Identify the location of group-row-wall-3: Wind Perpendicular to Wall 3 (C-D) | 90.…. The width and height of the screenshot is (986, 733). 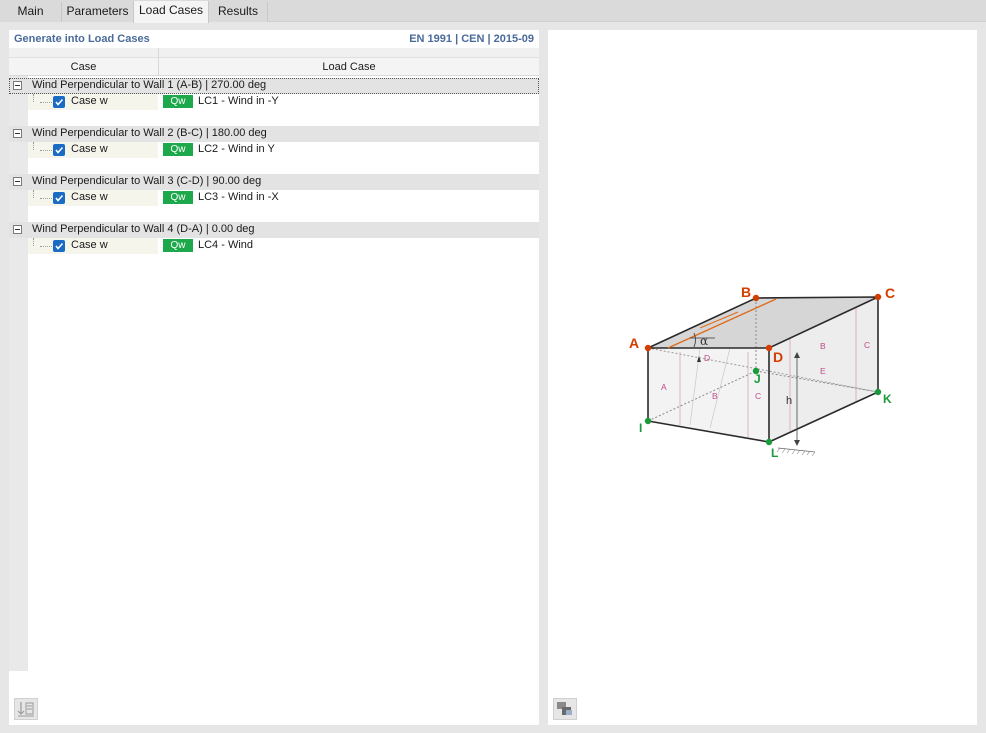
(274, 182).